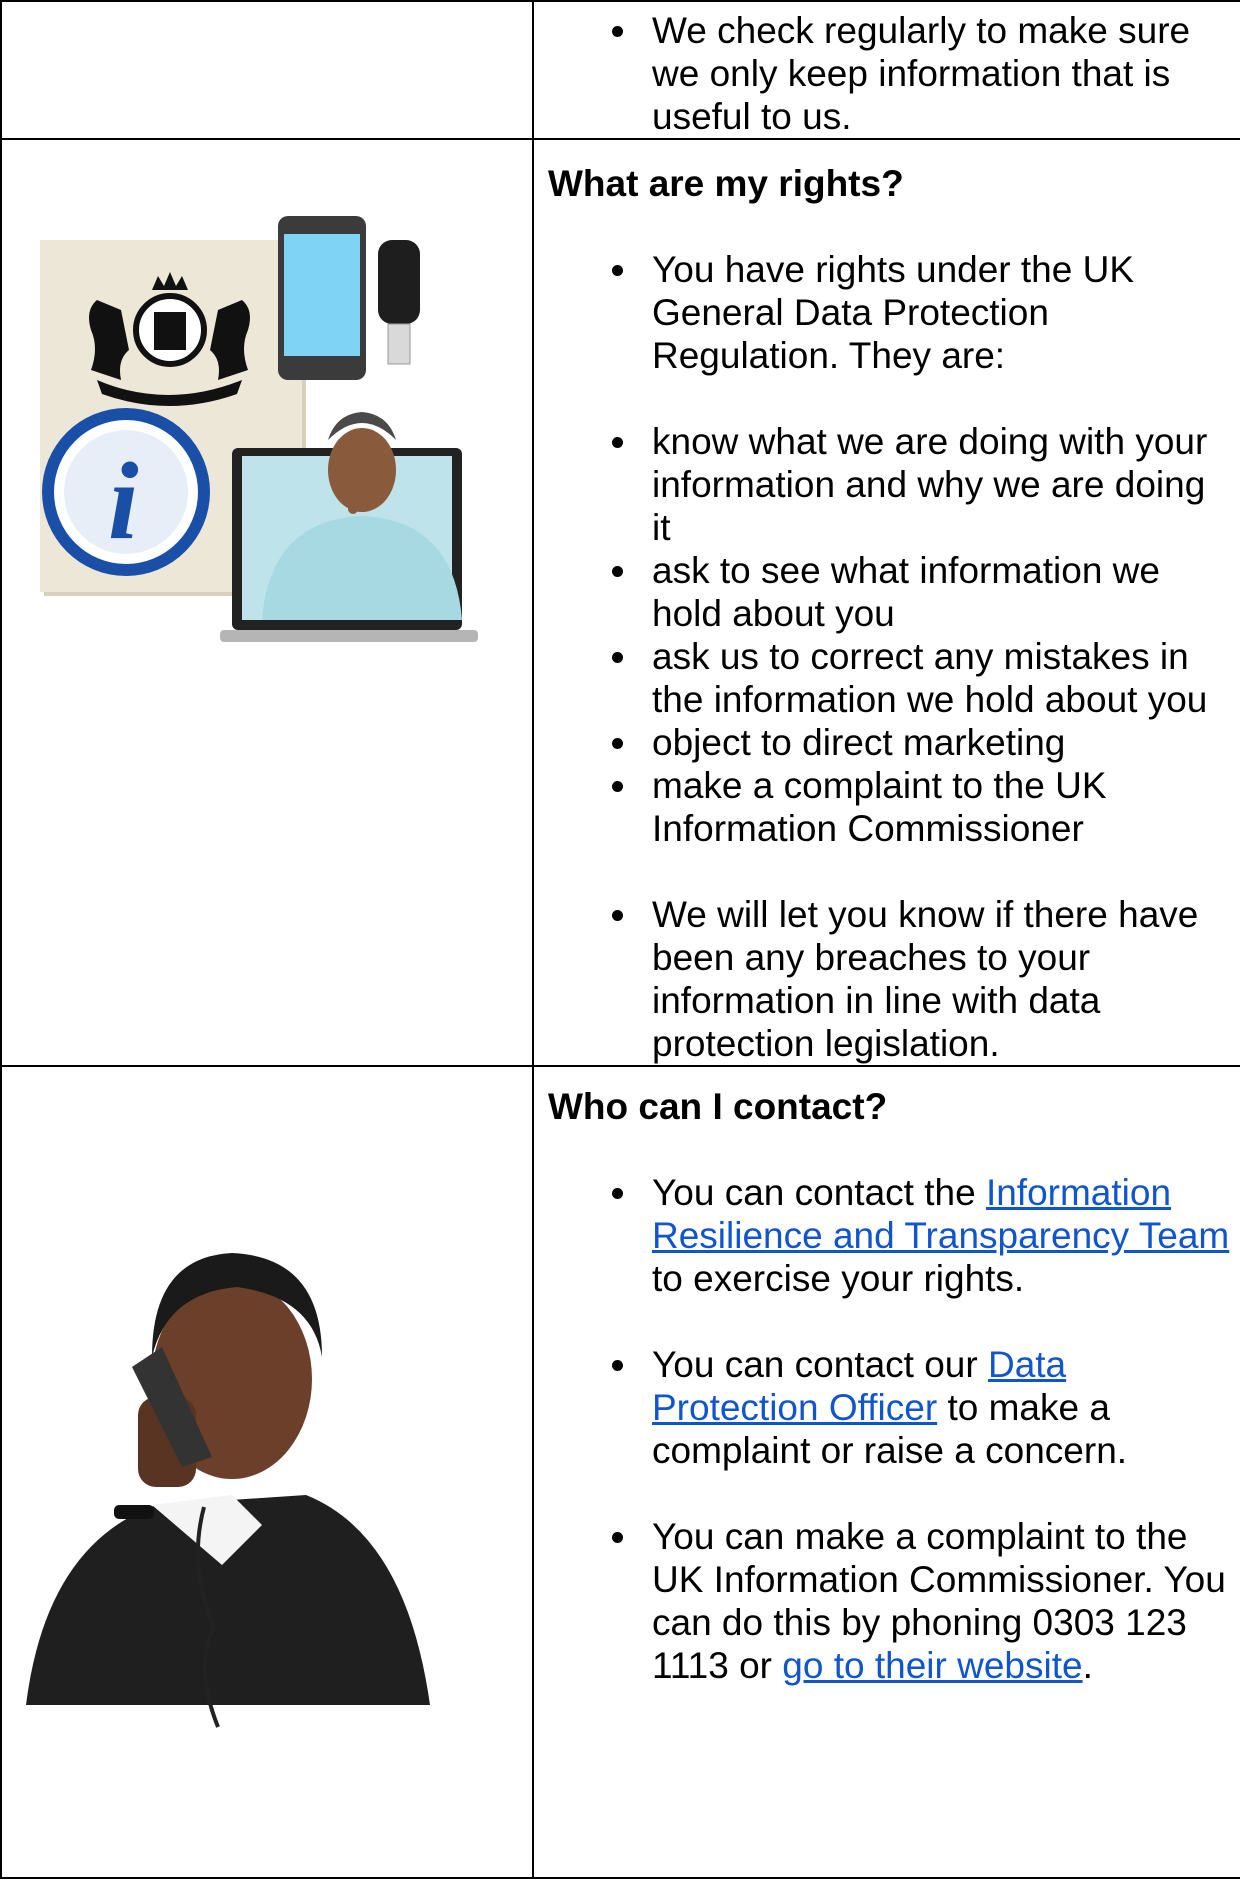  I want to click on rights-illustration: i, so click(259, 429).